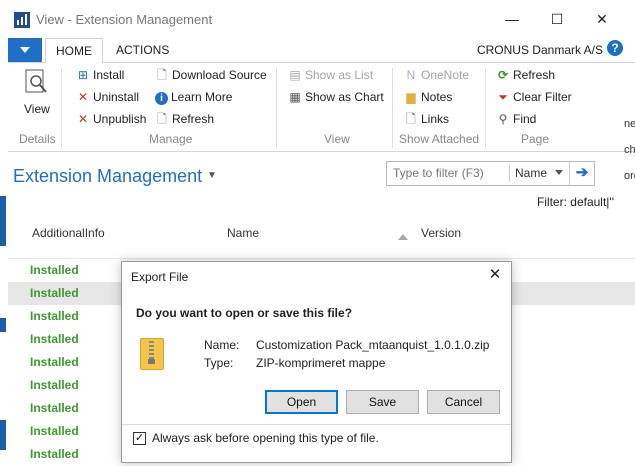 This screenshot has width=635, height=466. Describe the element at coordinates (503, 75) in the screenshot. I see `page-refresh-icon: ⟳` at that location.